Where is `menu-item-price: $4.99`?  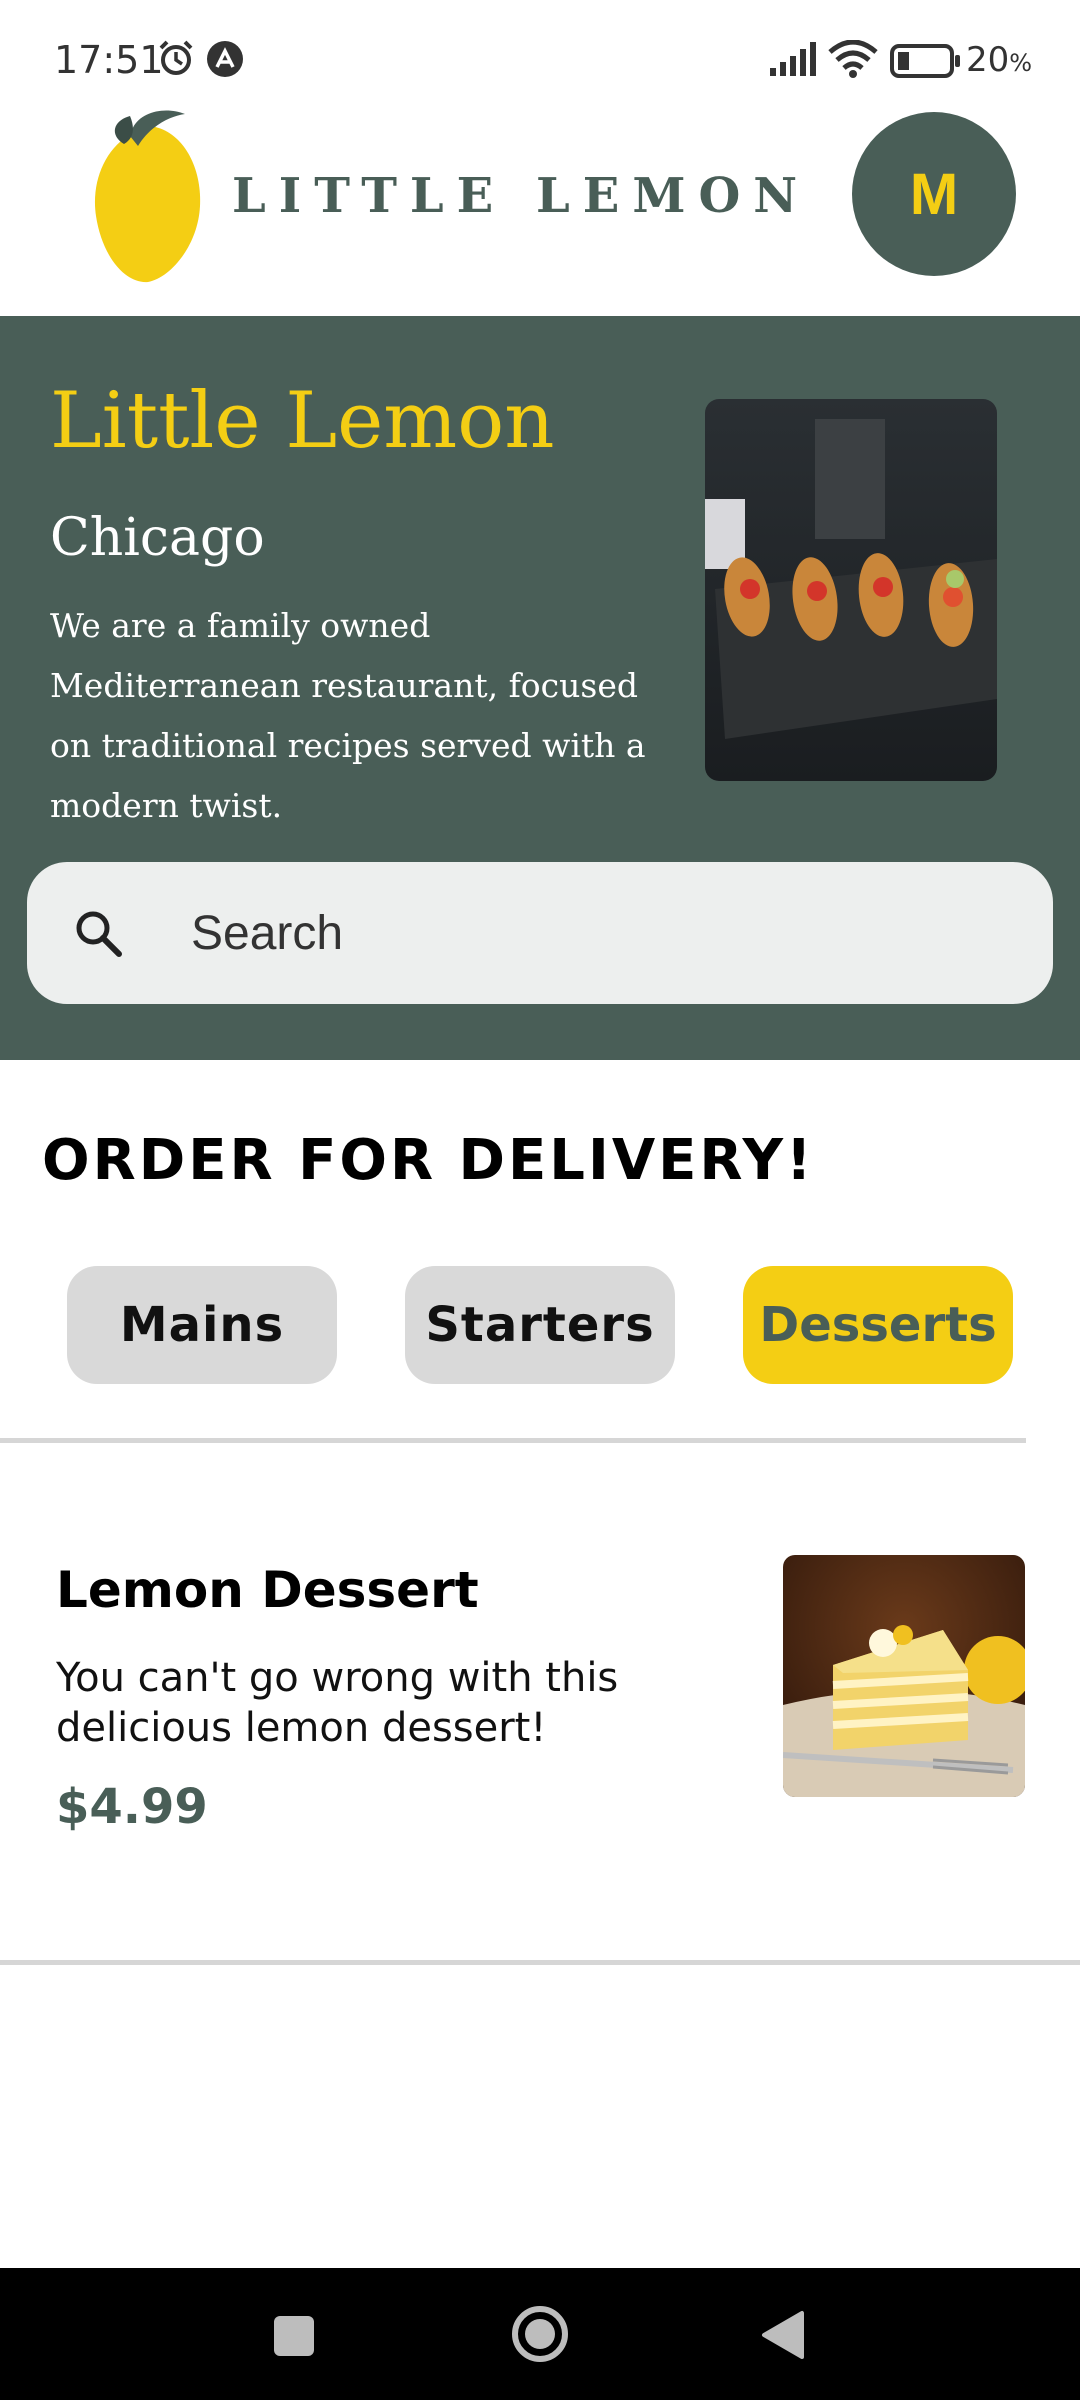 menu-item-price: $4.99 is located at coordinates (132, 1807).